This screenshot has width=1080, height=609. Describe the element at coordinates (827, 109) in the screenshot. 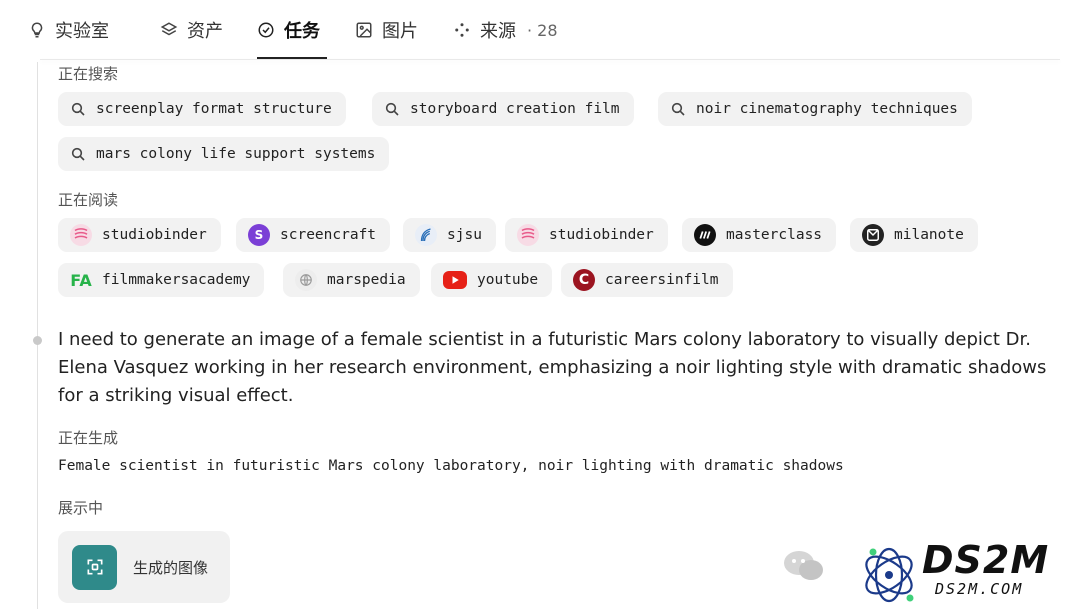

I see `search-query-text: noir cinematography techniques` at that location.